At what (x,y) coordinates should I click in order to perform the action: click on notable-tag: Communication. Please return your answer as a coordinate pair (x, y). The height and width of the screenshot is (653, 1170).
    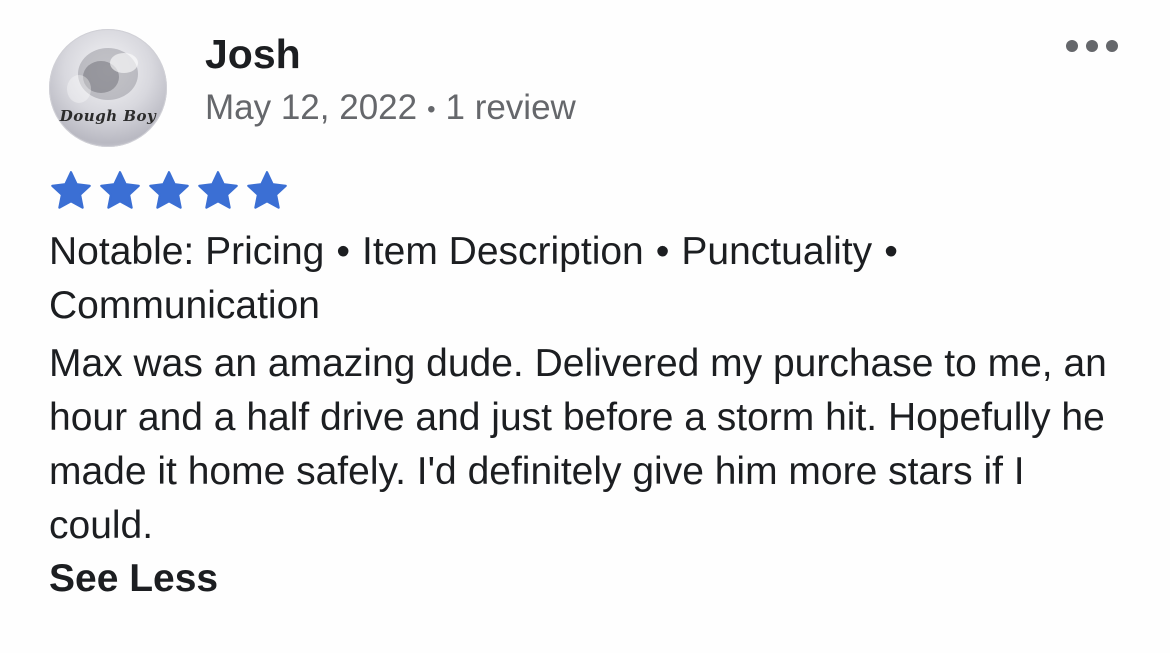
    Looking at the image, I should click on (184, 305).